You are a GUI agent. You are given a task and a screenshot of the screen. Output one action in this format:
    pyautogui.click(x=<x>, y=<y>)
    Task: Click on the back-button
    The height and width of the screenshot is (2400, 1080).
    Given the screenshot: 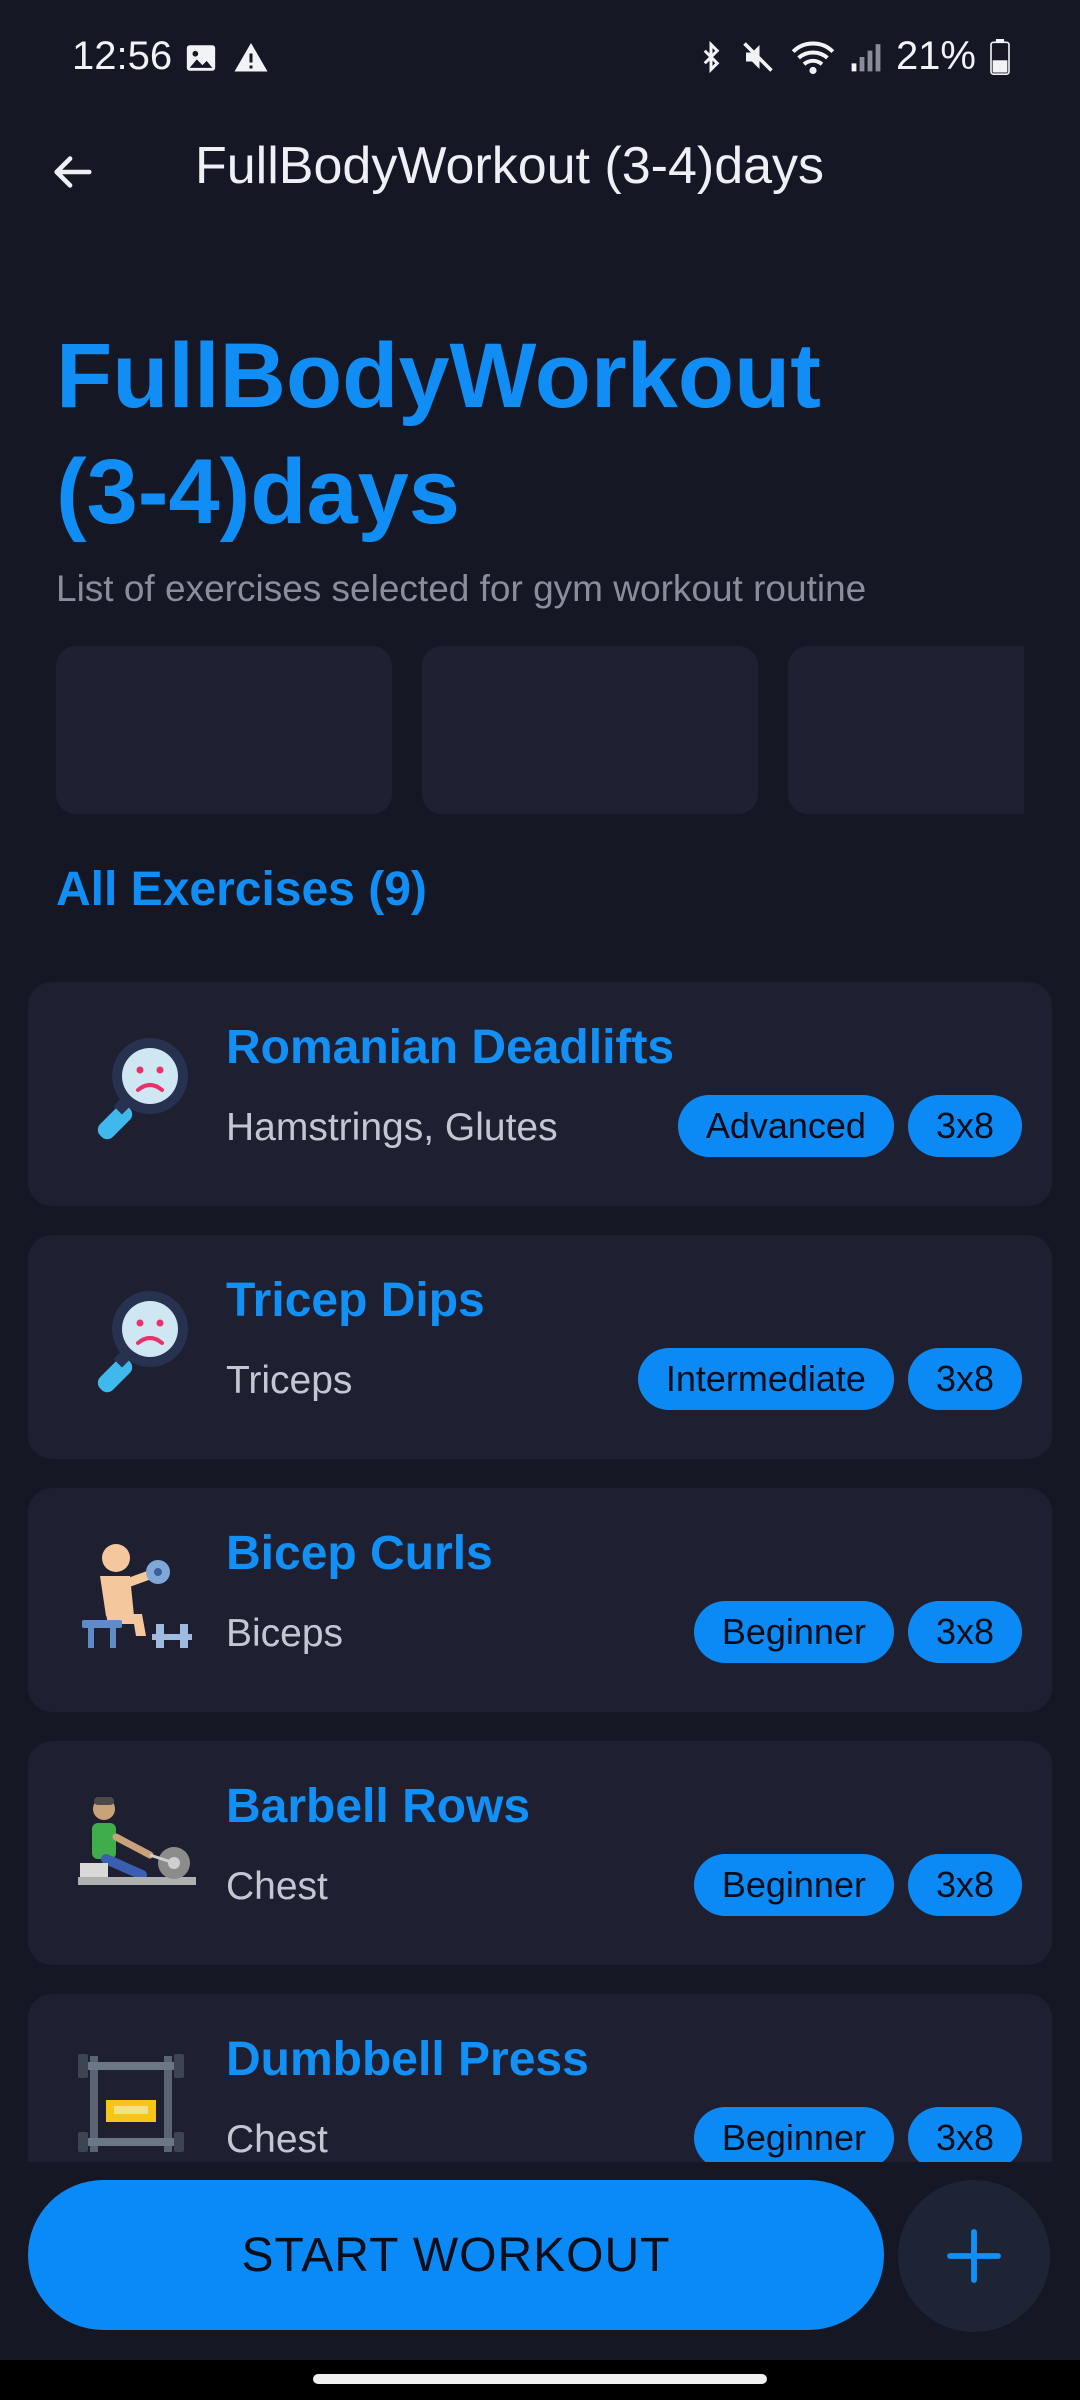 What is the action you would take?
    pyautogui.click(x=72, y=172)
    